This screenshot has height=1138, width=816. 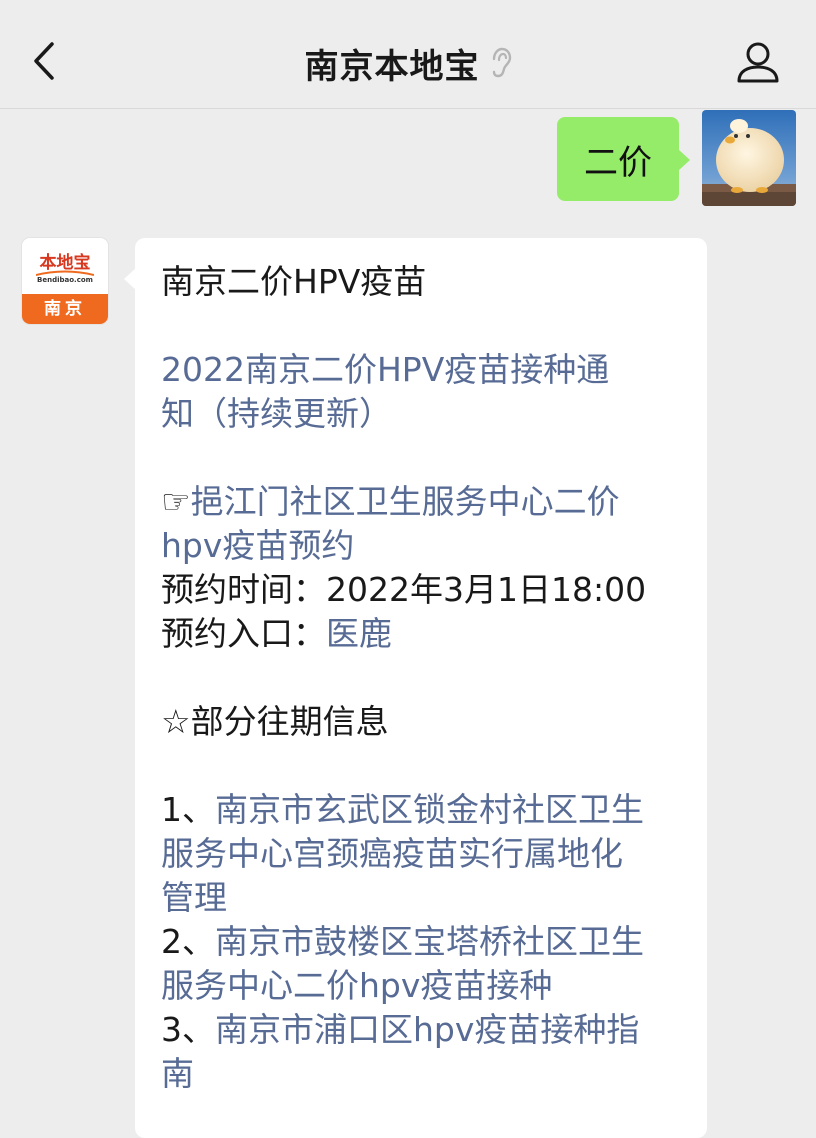 What do you see at coordinates (243, 633) in the screenshot?
I see `entry-label: 预约入口：` at bounding box center [243, 633].